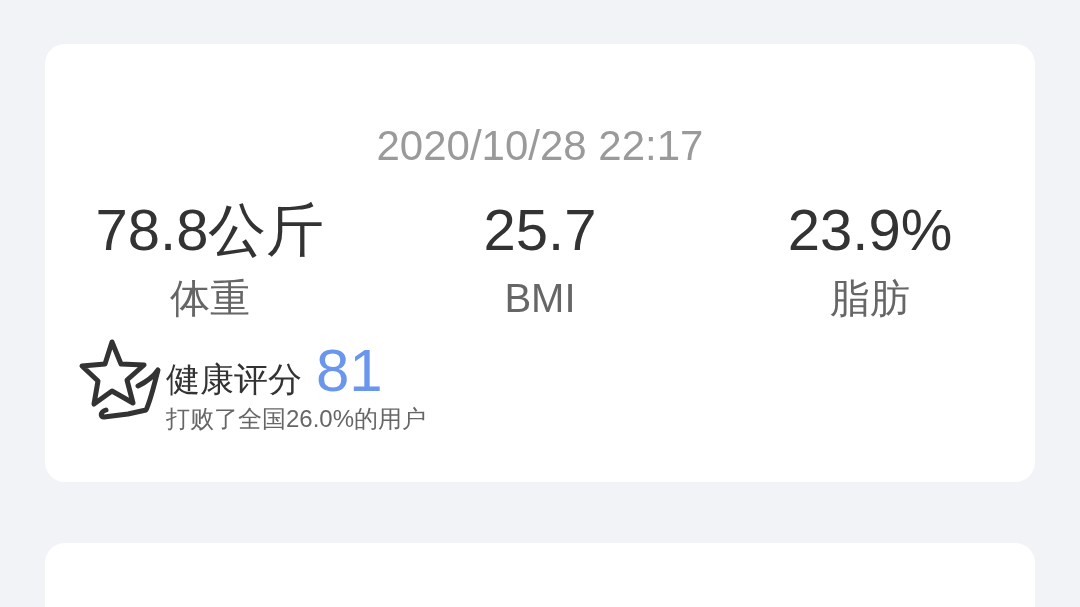  Describe the element at coordinates (296, 419) in the screenshot. I see `score-note: 打败了全国26.0%的用户` at that location.